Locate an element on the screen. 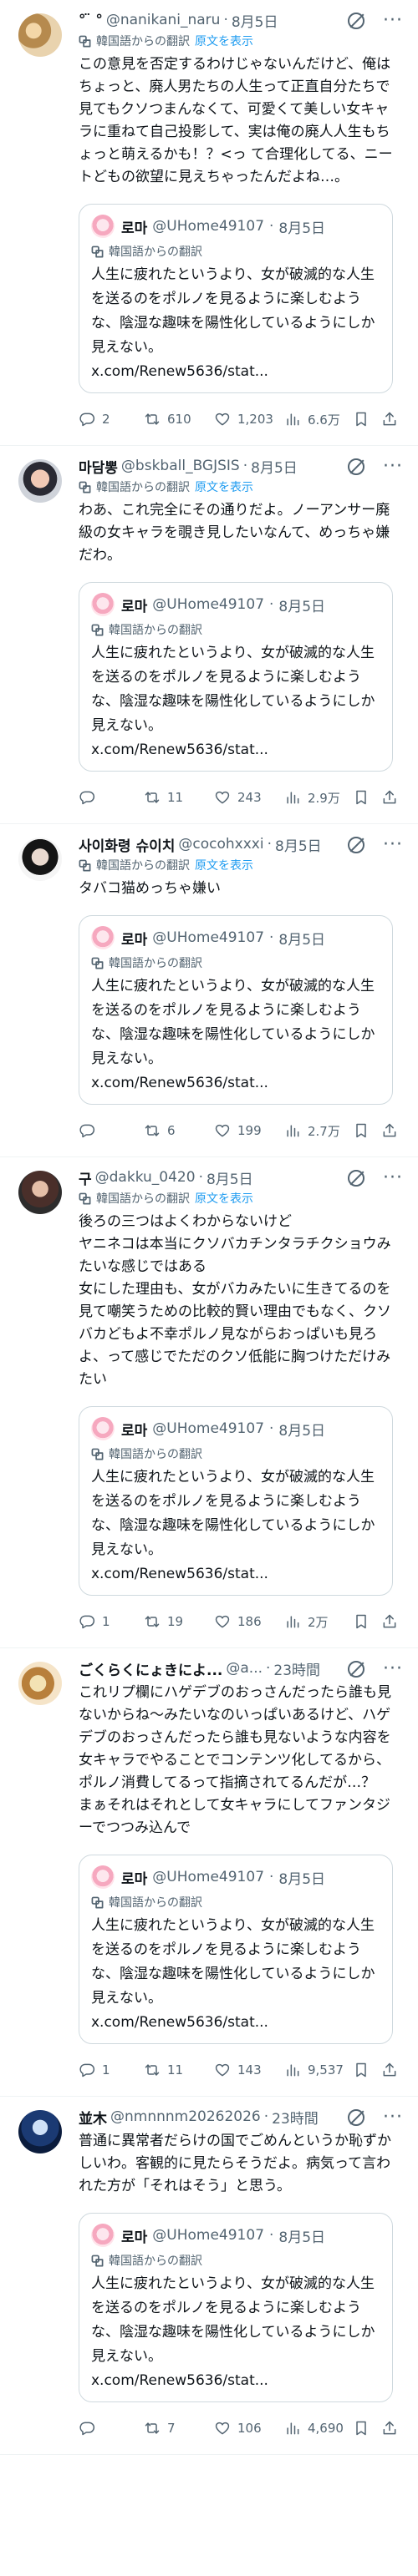 Image resolution: width=418 pixels, height=2576 pixels. share-icon is located at coordinates (389, 797).